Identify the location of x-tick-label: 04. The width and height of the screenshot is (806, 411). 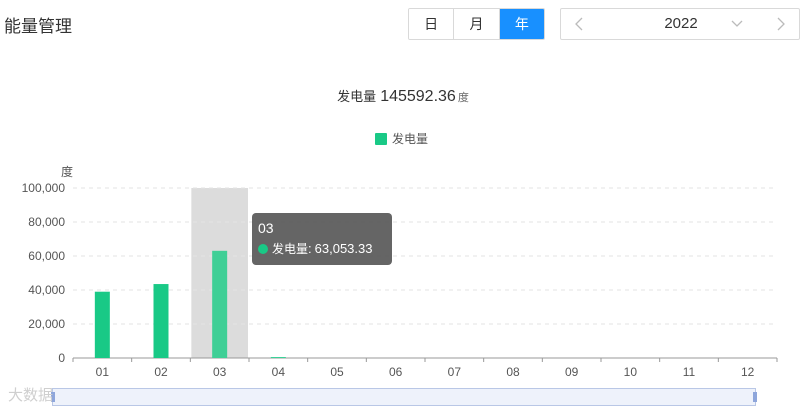
(279, 372).